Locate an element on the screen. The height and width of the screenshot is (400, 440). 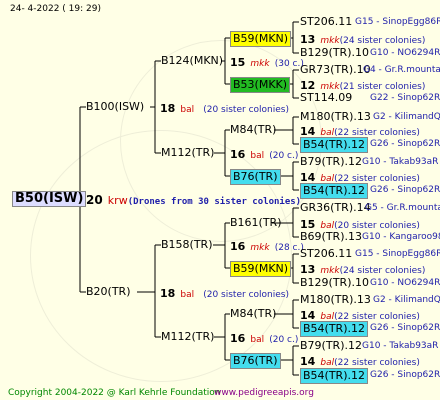
queen-g4: ST114.09 is located at coordinates (326, 98).